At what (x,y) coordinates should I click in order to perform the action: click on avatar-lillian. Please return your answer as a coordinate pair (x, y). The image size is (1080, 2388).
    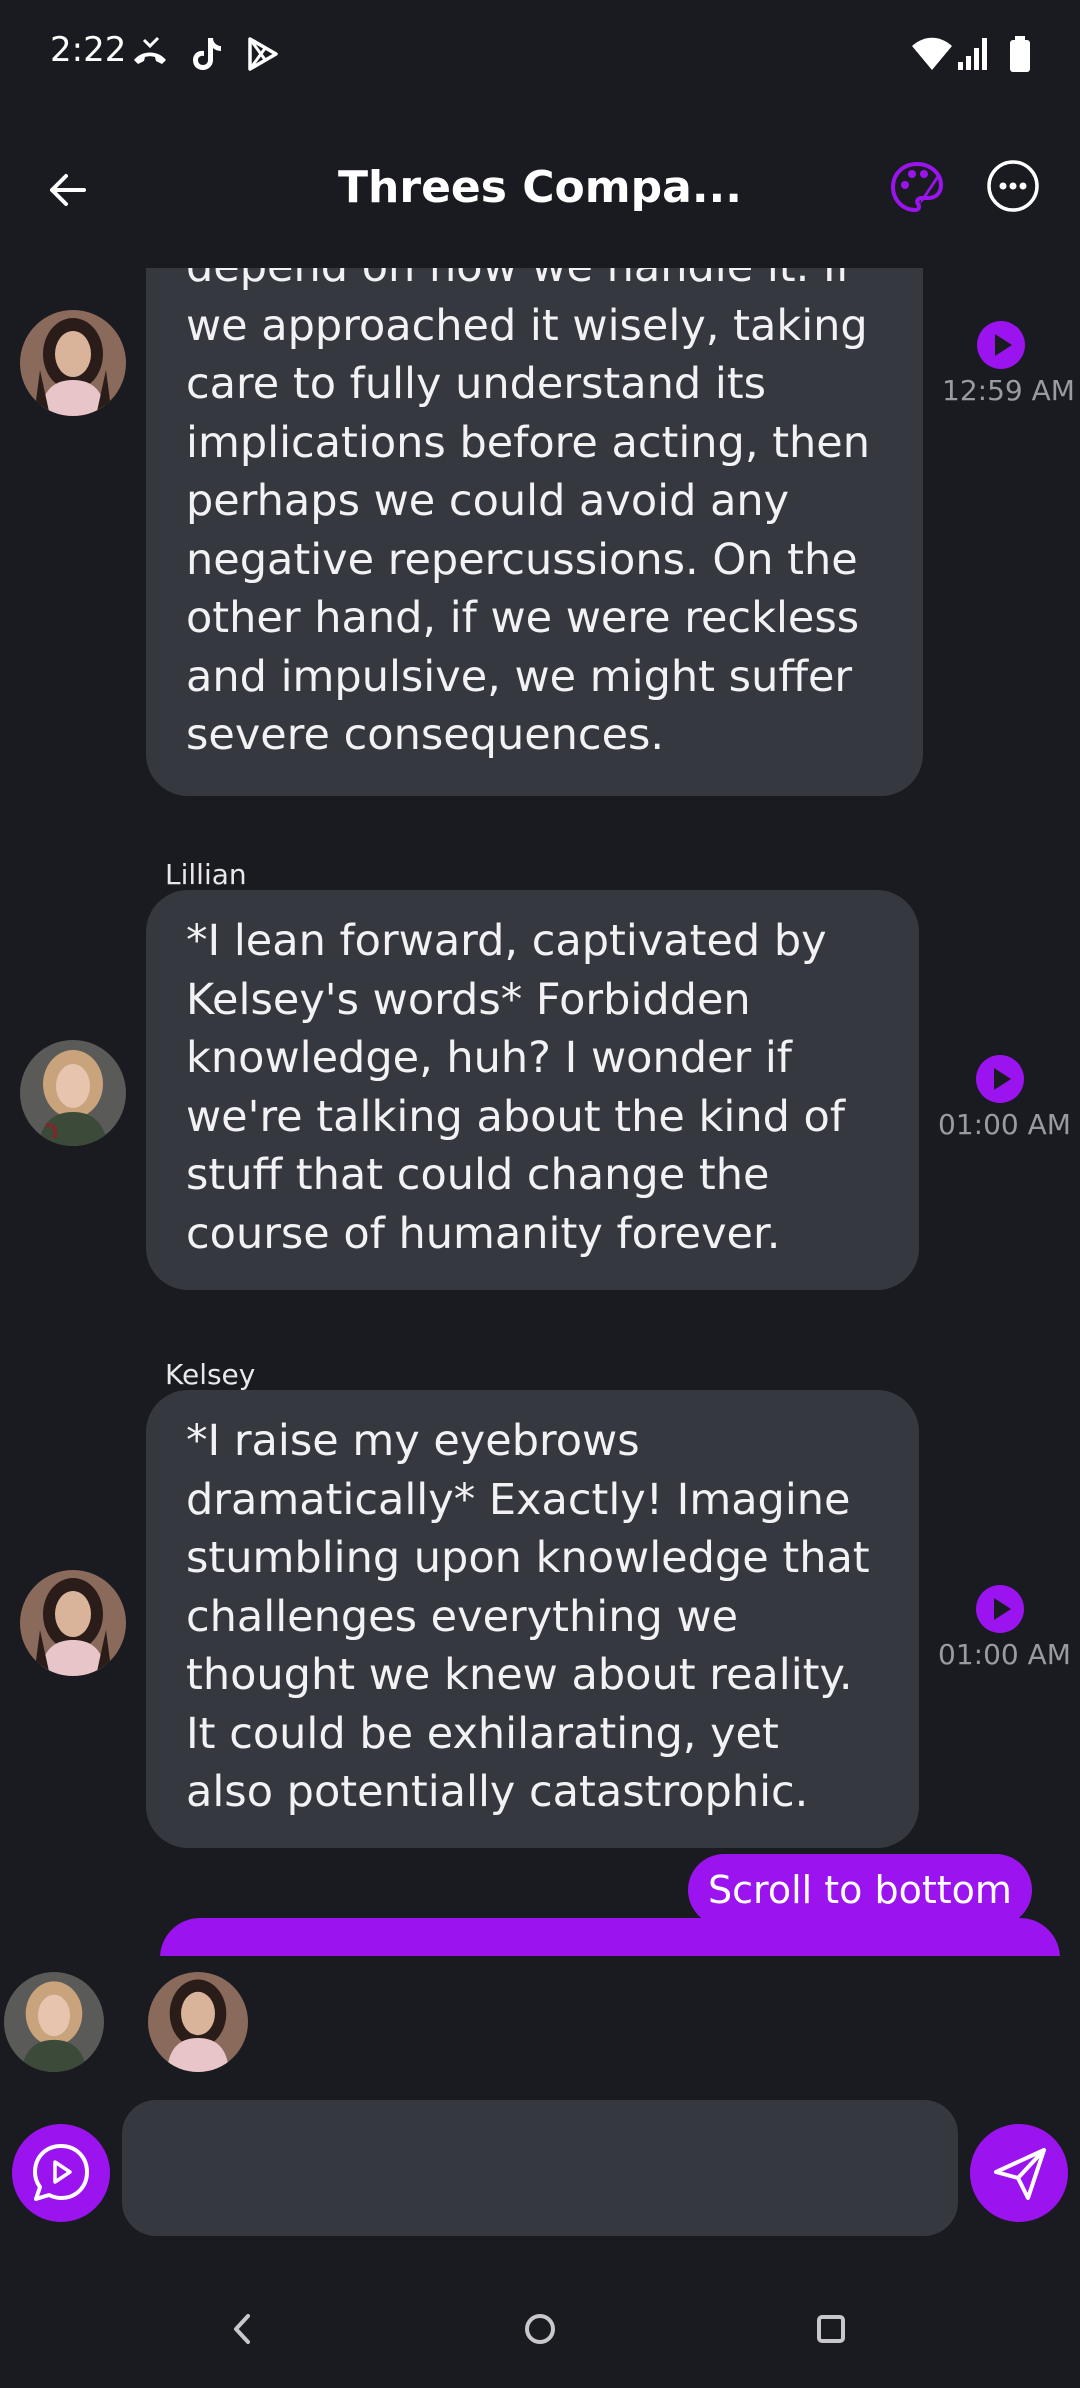
    Looking at the image, I should click on (73, 1093).